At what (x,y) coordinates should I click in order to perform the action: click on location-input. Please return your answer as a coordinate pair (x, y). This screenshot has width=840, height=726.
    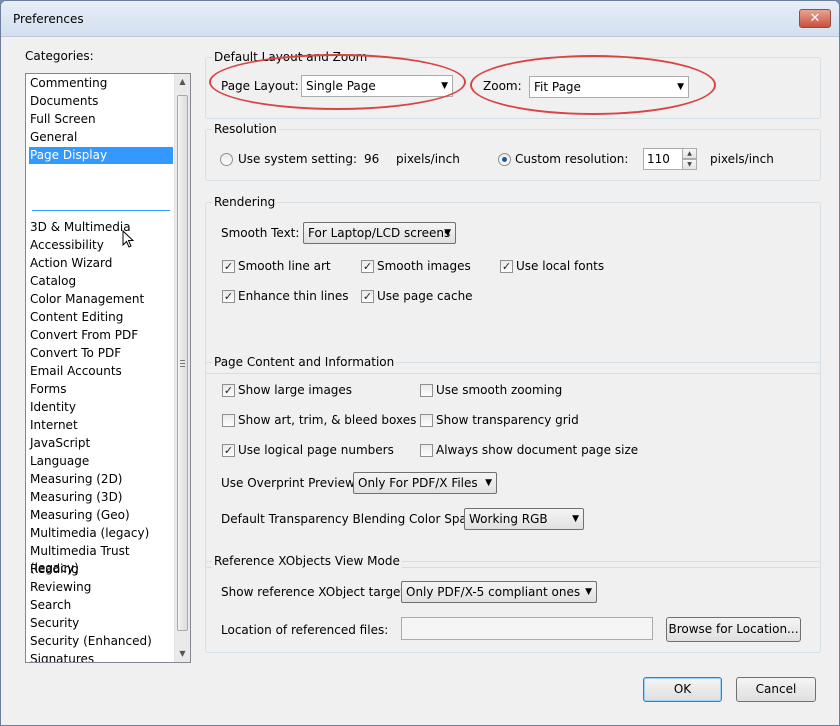
    Looking at the image, I should click on (527, 628).